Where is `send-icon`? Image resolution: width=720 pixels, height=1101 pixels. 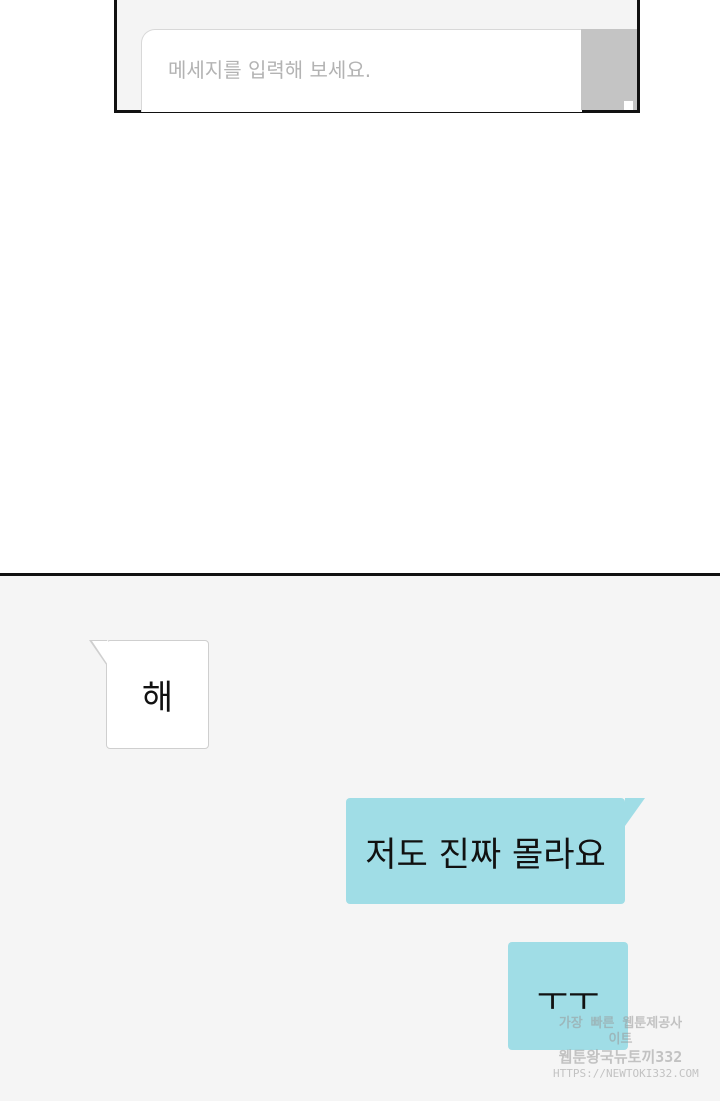
send-icon is located at coordinates (628, 105).